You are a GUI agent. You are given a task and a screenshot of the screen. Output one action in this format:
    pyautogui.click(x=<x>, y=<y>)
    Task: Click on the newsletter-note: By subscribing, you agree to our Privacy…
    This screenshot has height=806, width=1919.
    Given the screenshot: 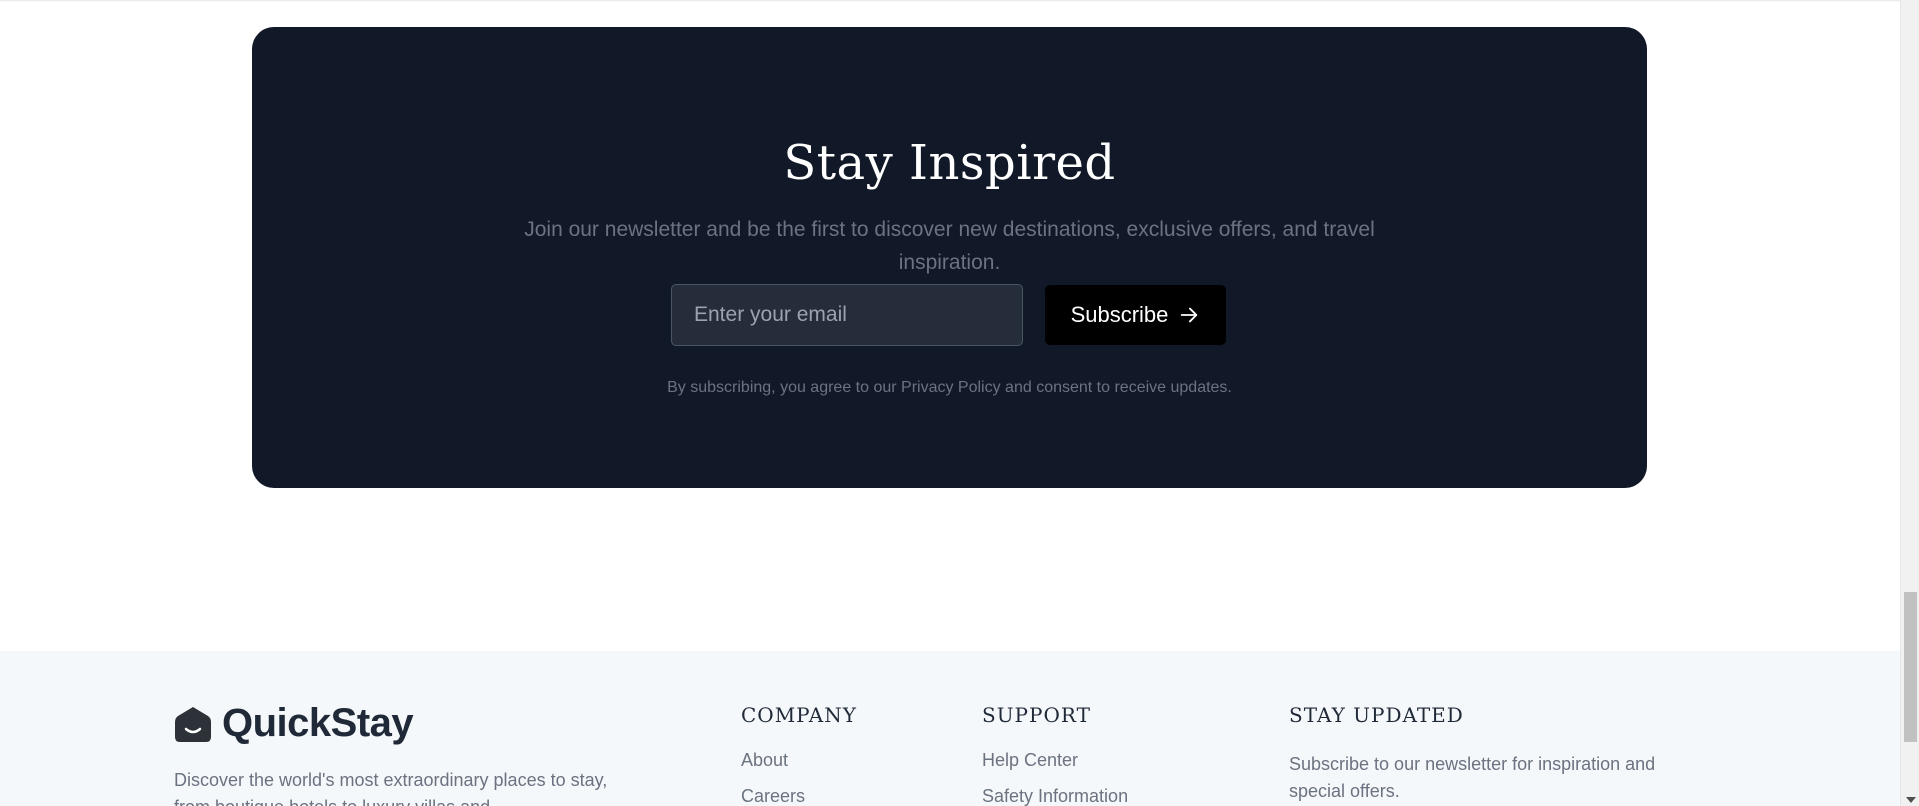 What is the action you would take?
    pyautogui.click(x=949, y=387)
    